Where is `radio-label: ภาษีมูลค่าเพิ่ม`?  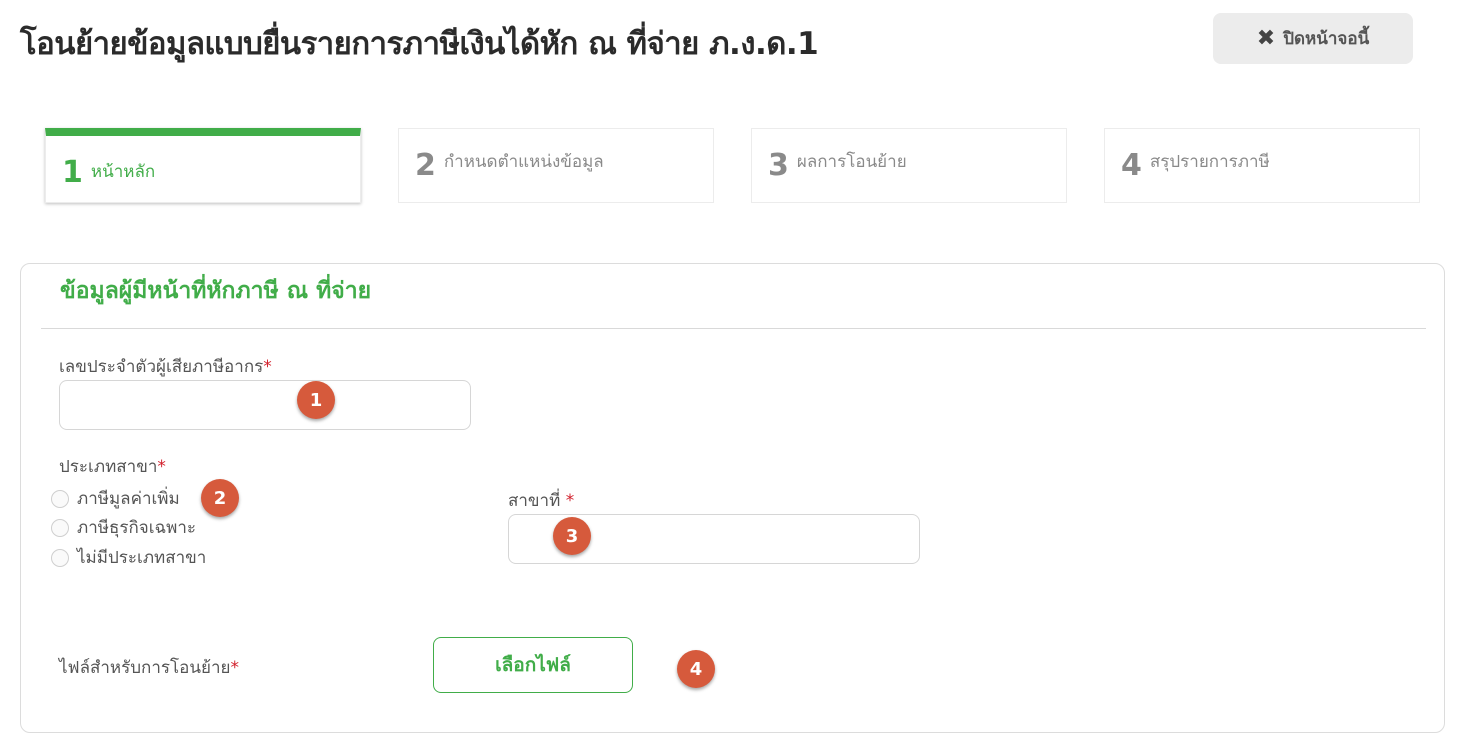 radio-label: ภาษีมูลค่าเพิ่ม is located at coordinates (128, 499).